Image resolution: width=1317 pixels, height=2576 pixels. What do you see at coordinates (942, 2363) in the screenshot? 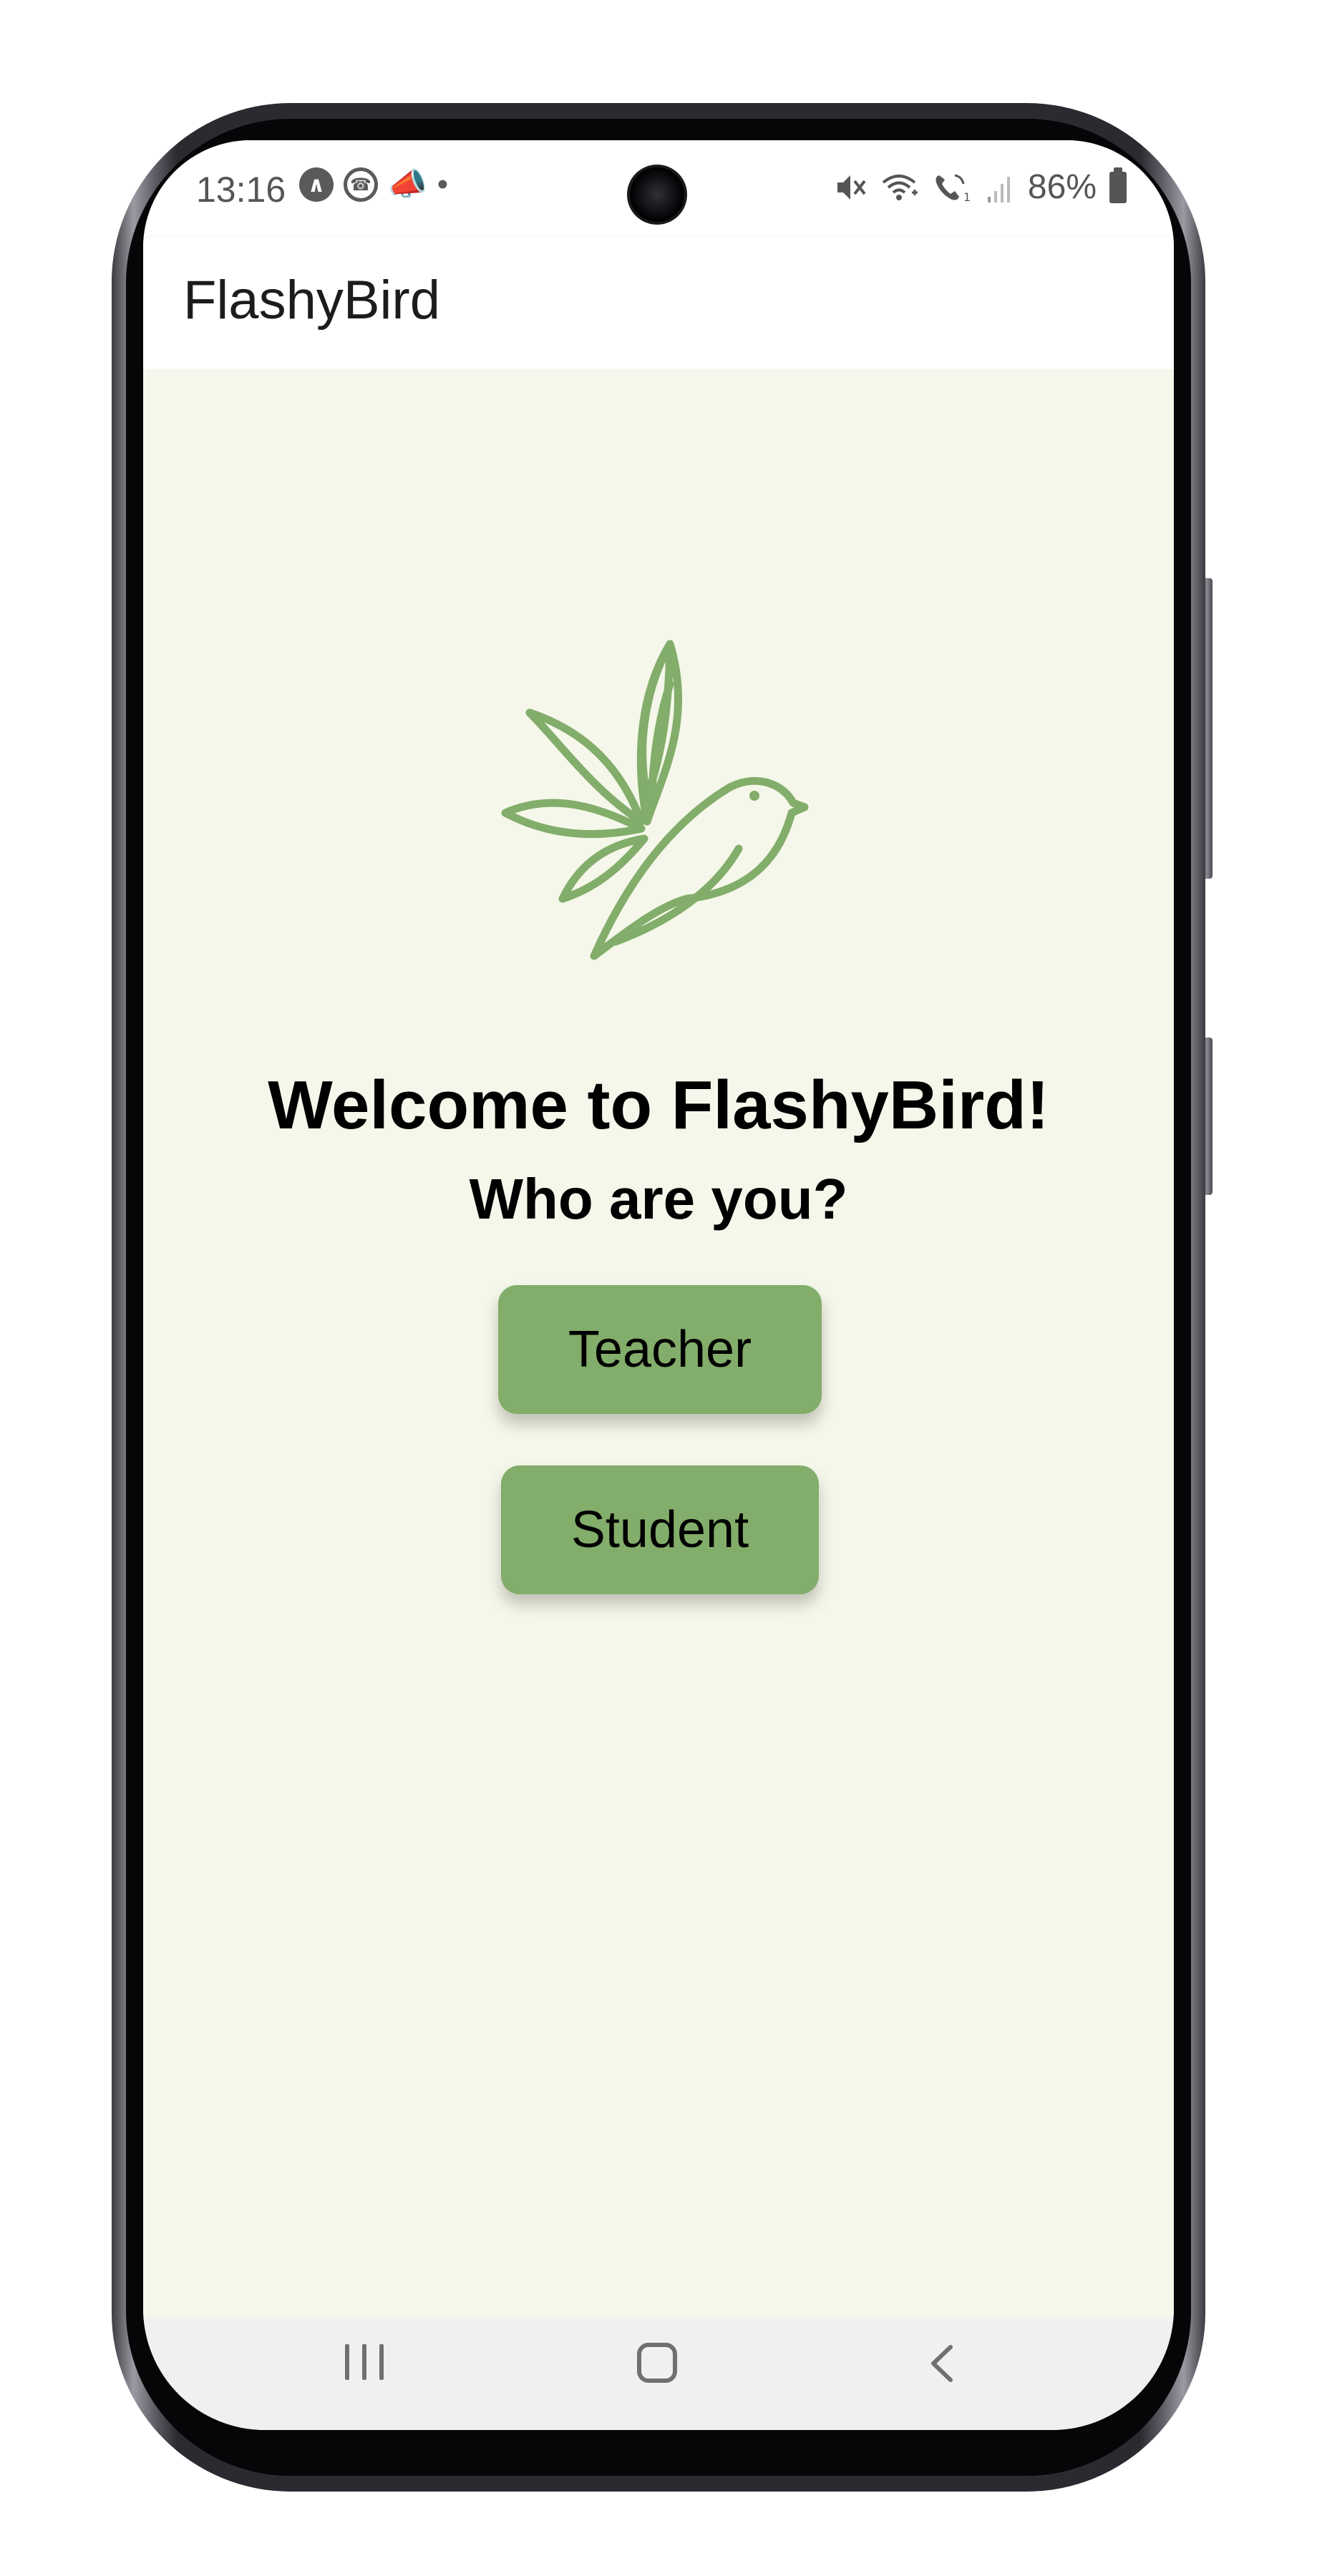
I see `back-button` at bounding box center [942, 2363].